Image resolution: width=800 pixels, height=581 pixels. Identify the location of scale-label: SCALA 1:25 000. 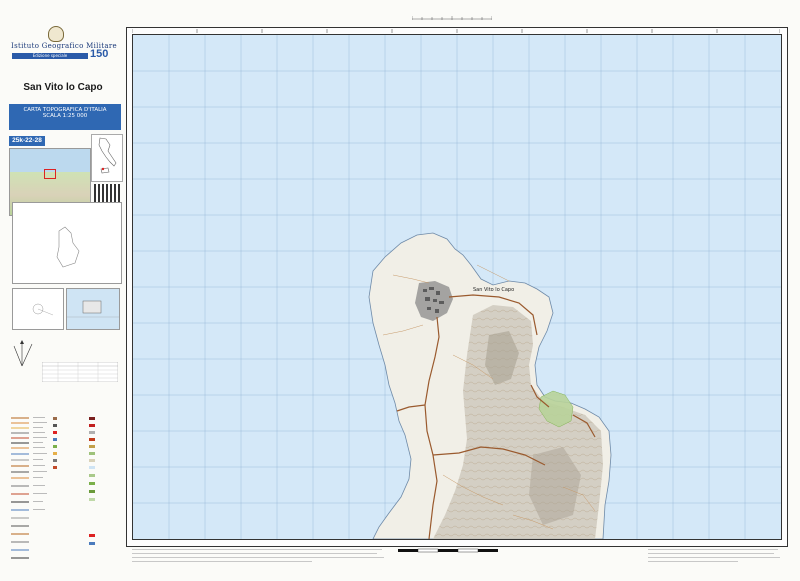
(65, 116).